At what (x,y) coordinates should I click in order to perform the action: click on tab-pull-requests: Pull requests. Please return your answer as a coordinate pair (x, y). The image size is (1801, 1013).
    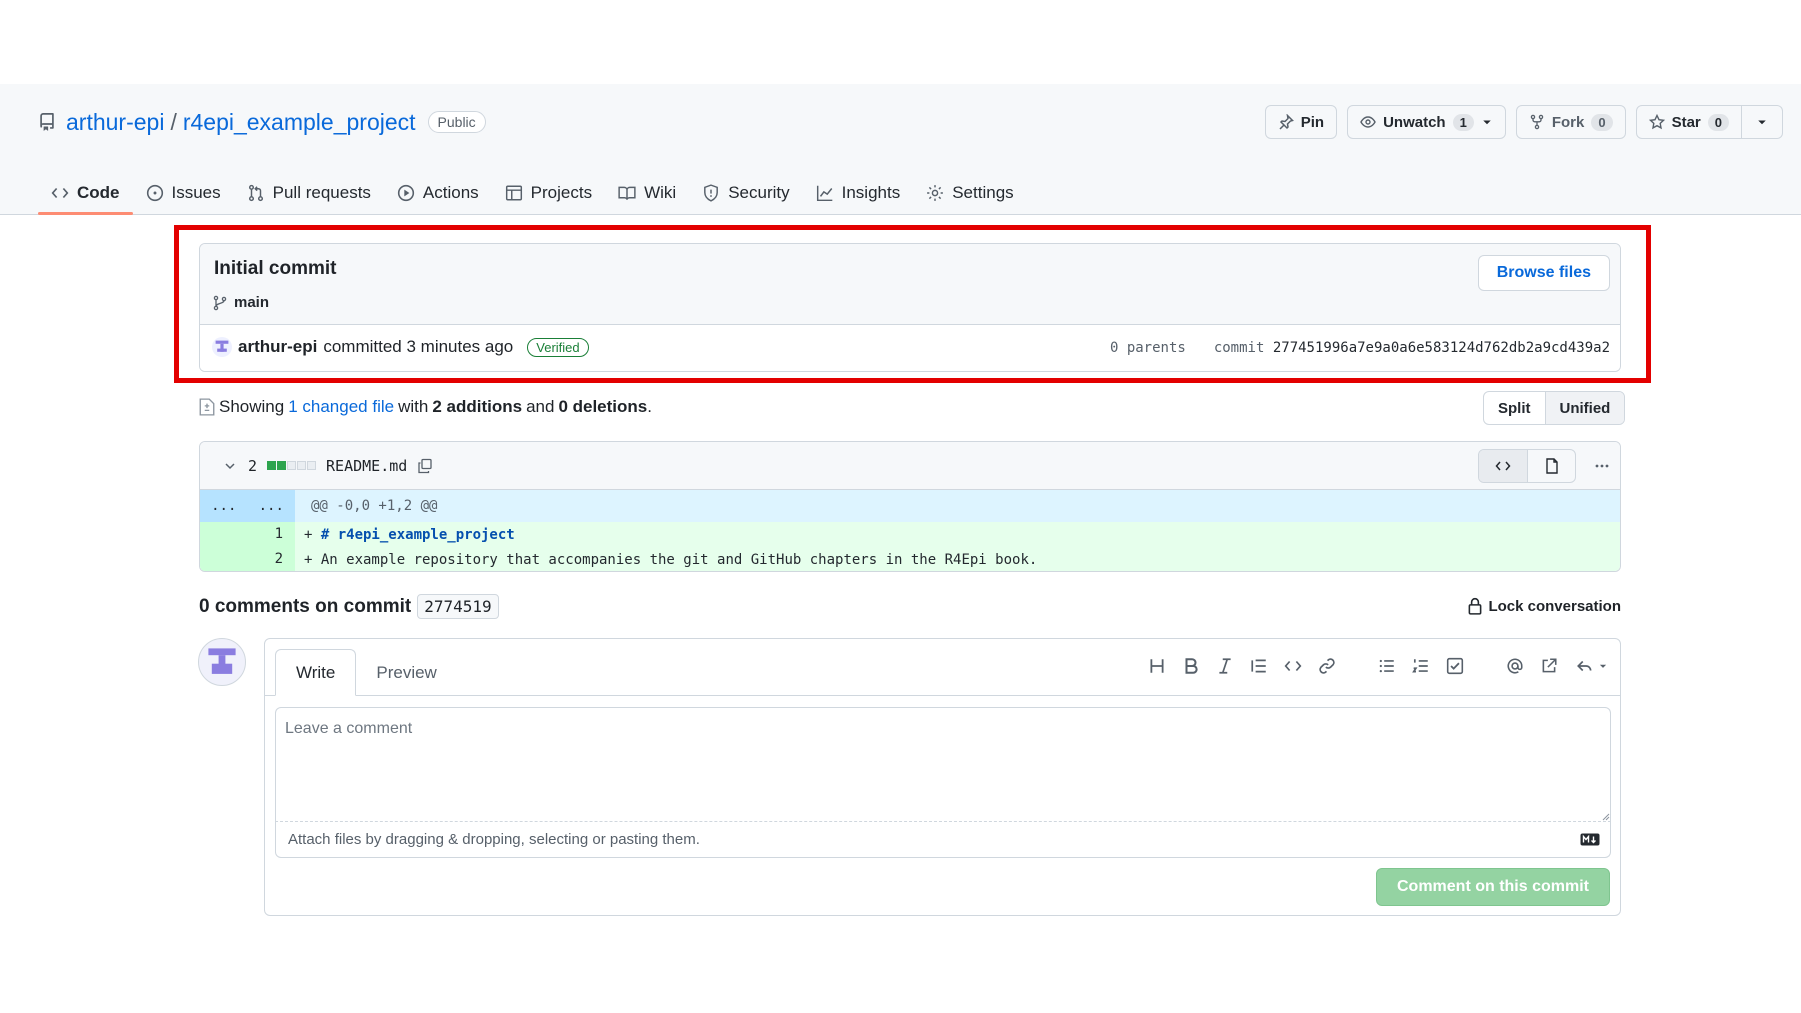
    Looking at the image, I should click on (309, 193).